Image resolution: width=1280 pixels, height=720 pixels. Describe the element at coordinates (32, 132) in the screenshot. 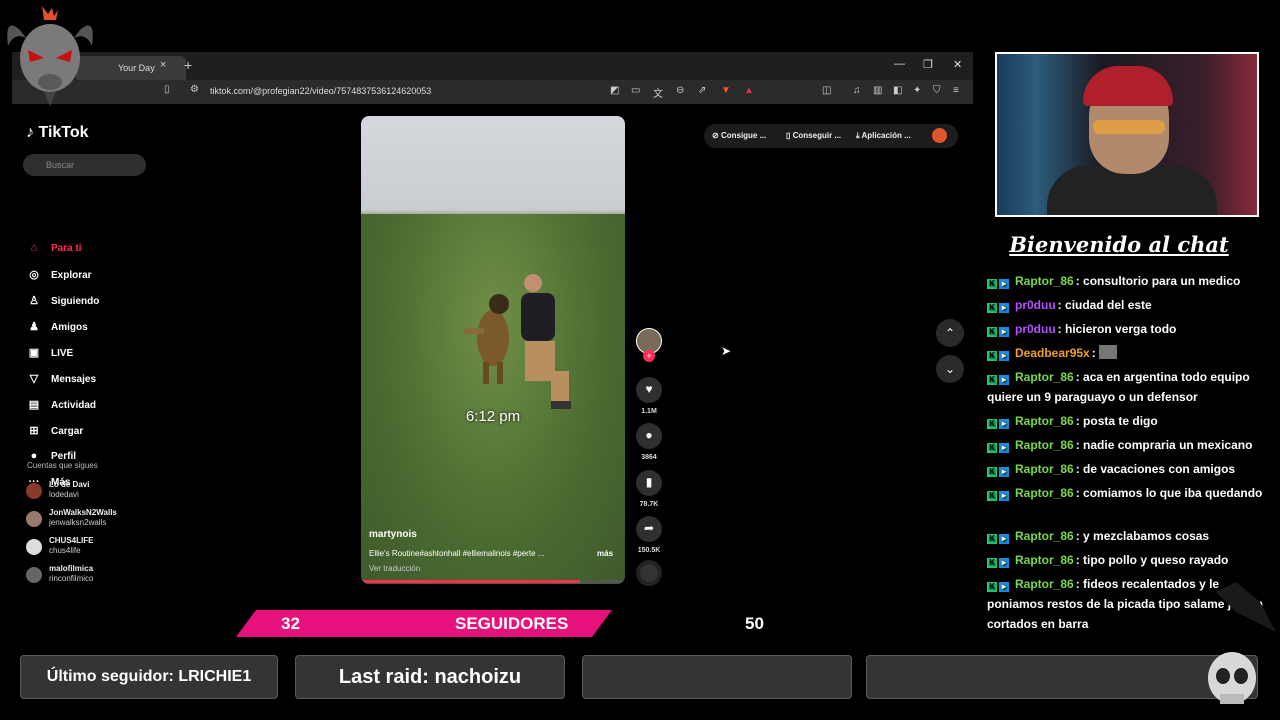

I see `tiktok-note-icon: ♪` at that location.